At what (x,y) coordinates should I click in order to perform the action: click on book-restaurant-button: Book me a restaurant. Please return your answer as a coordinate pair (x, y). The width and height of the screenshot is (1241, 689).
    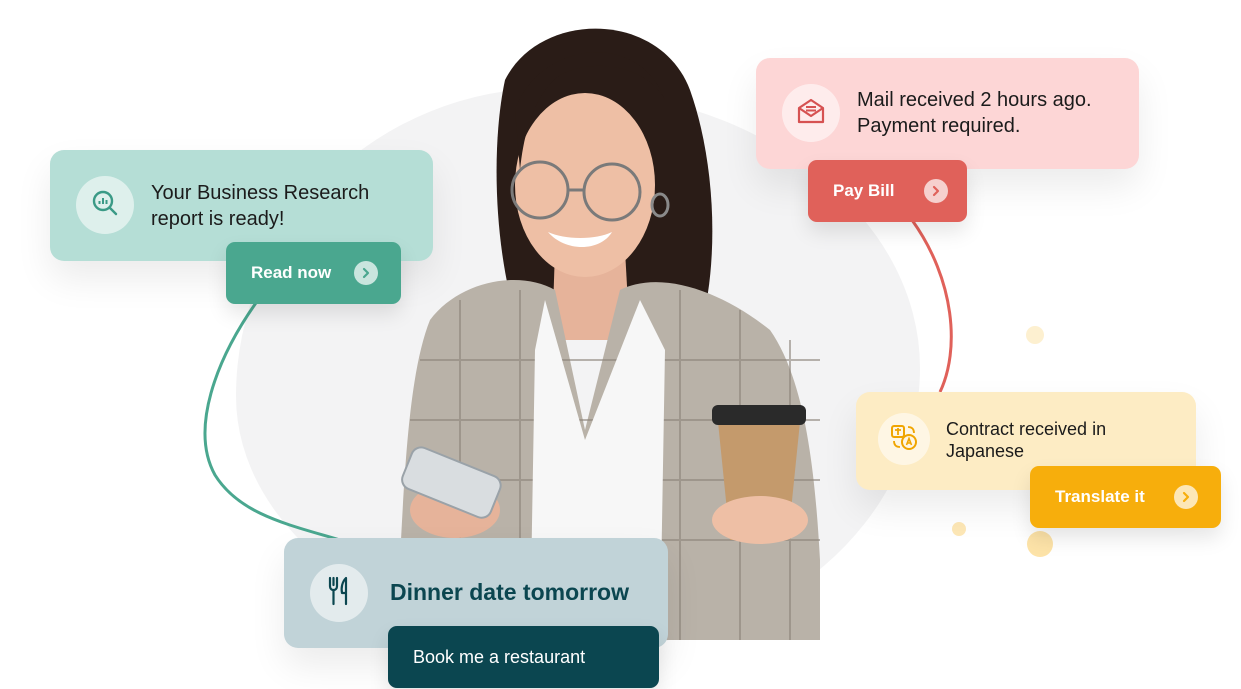
    Looking at the image, I should click on (523, 657).